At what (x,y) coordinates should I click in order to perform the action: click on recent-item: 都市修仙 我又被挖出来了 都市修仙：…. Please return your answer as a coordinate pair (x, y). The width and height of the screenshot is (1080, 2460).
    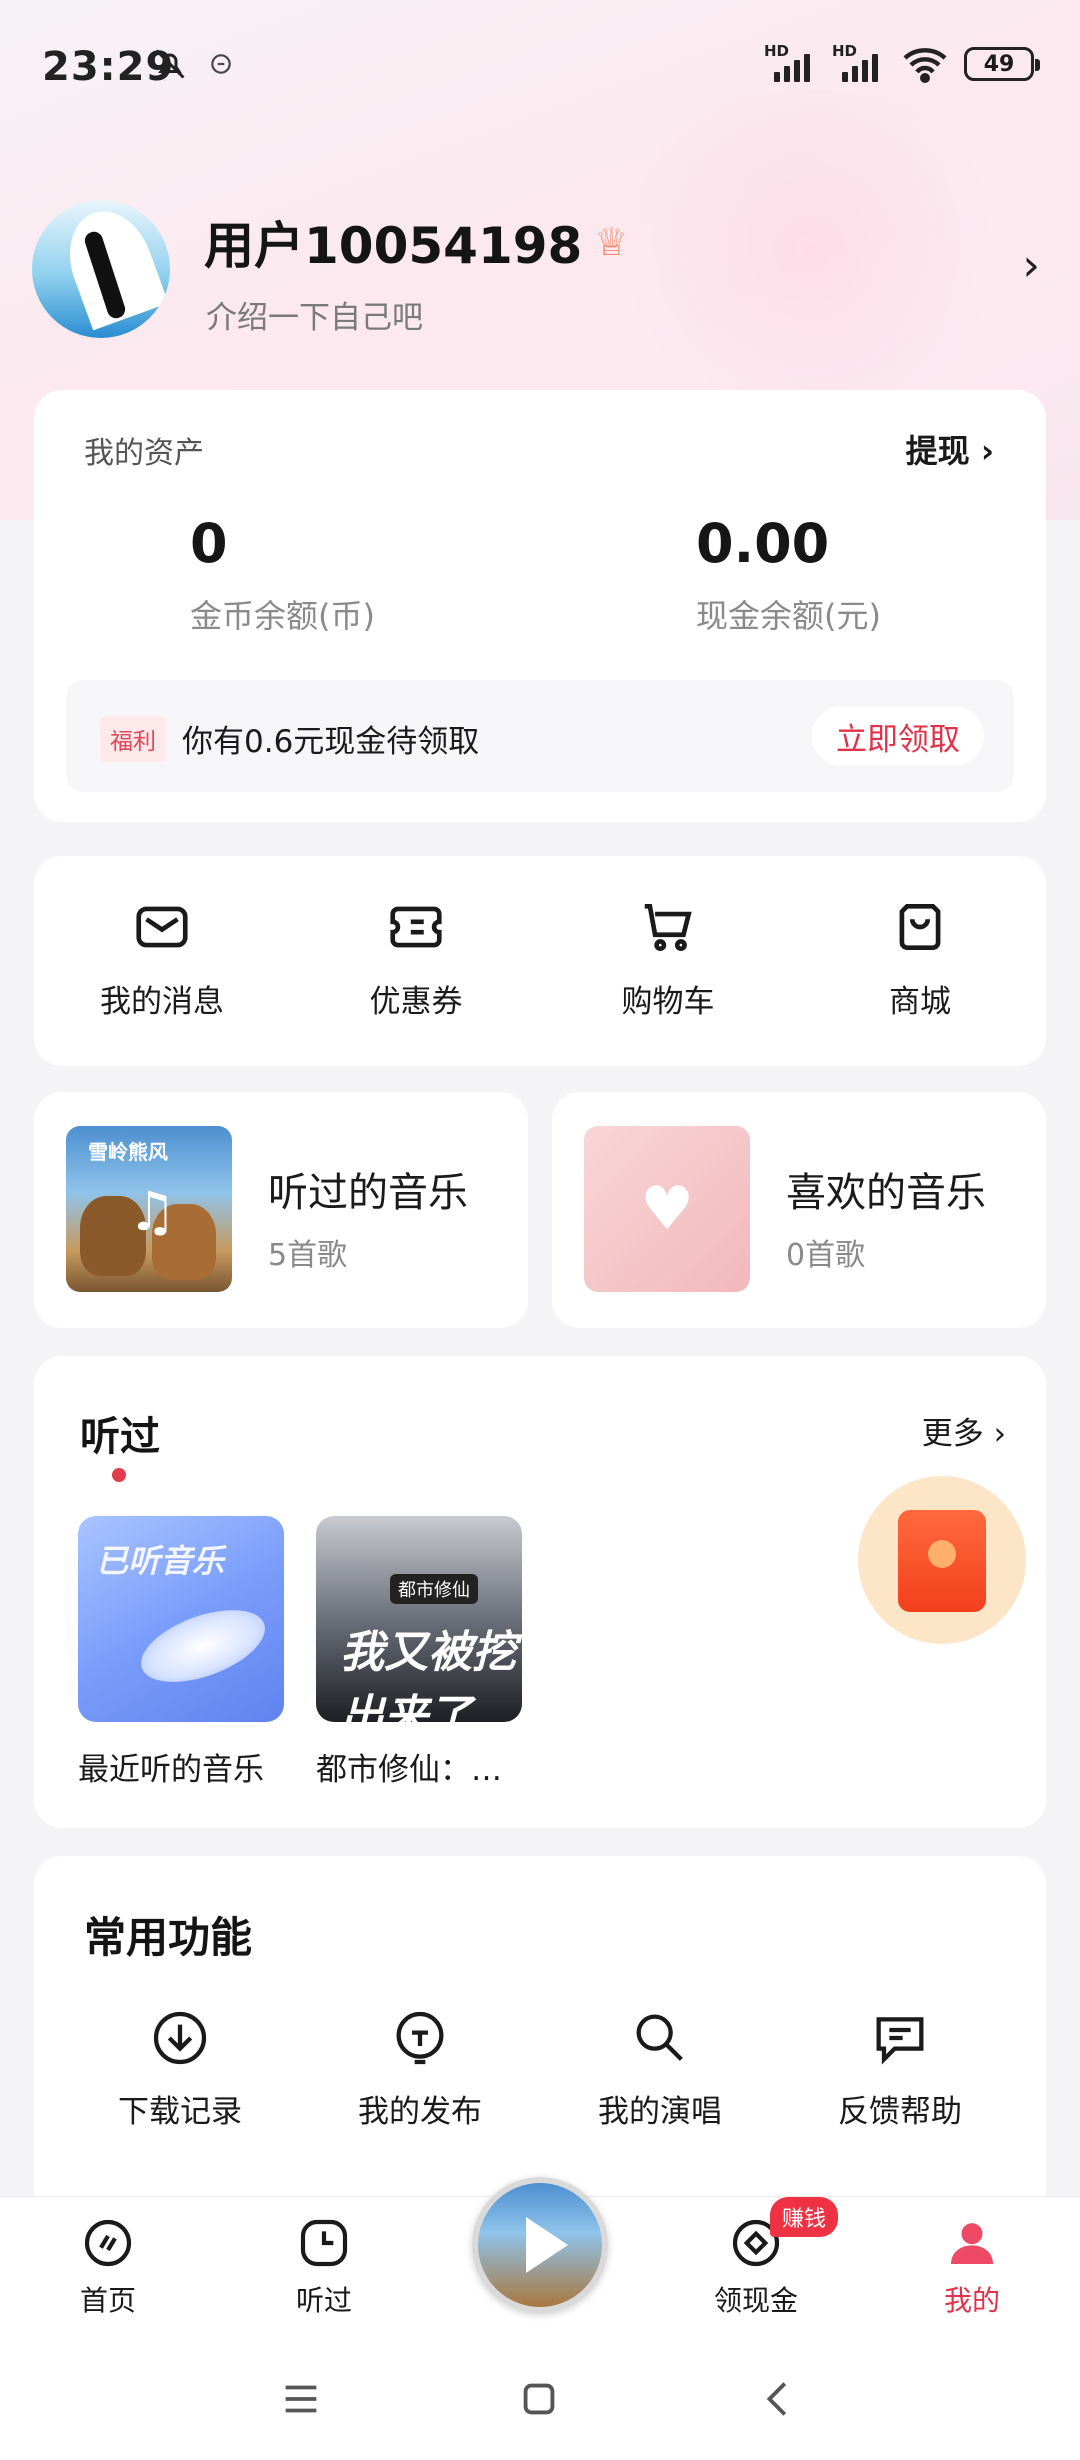
    Looking at the image, I should click on (419, 1652).